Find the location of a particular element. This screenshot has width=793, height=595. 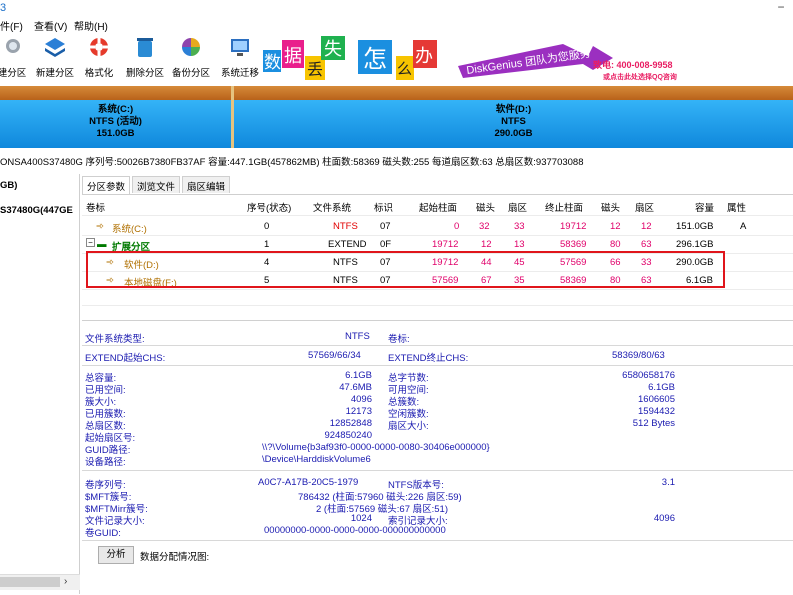

toolbar-button-format: 格式化 is located at coordinates (98, 58).